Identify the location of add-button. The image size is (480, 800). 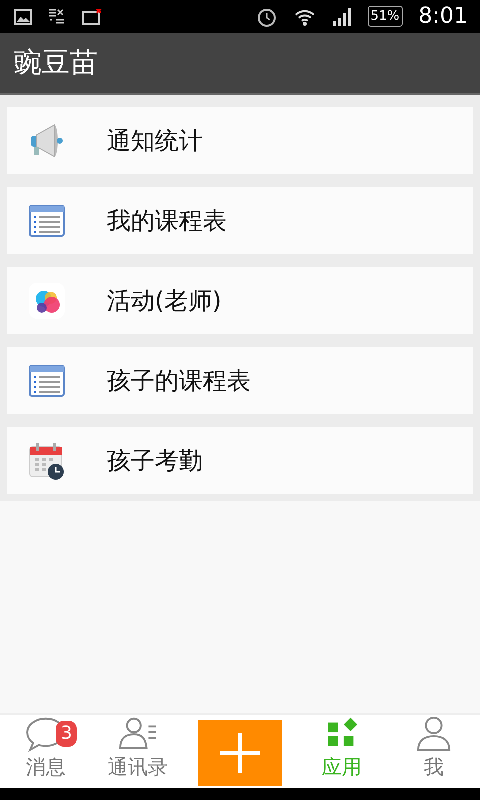
(240, 753).